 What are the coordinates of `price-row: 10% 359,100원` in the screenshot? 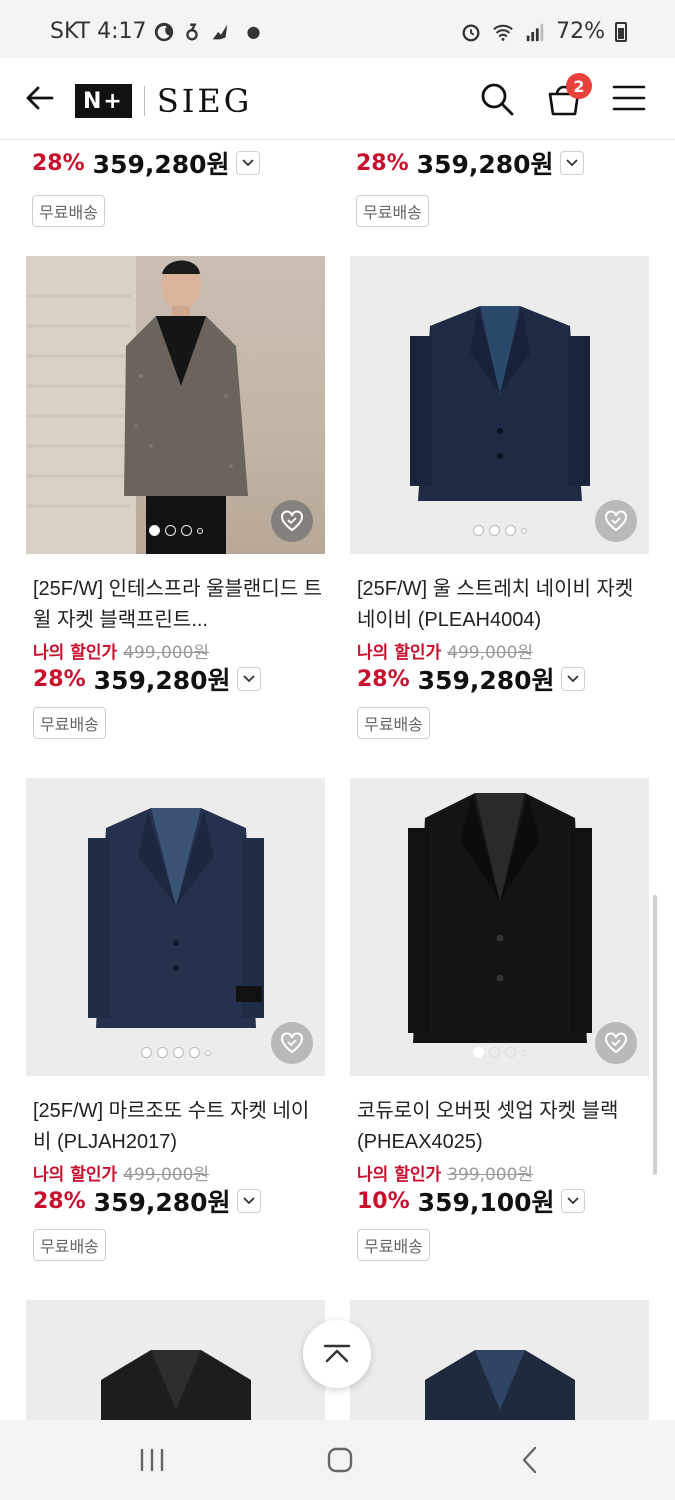 It's located at (503, 1201).